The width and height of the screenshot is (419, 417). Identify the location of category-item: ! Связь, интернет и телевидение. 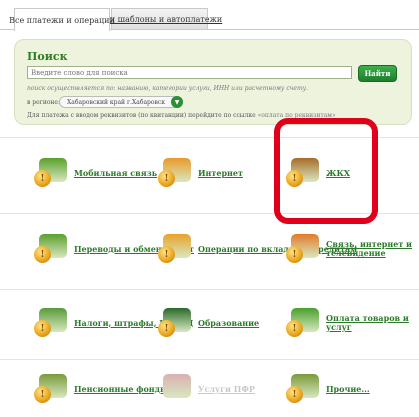
(352, 249).